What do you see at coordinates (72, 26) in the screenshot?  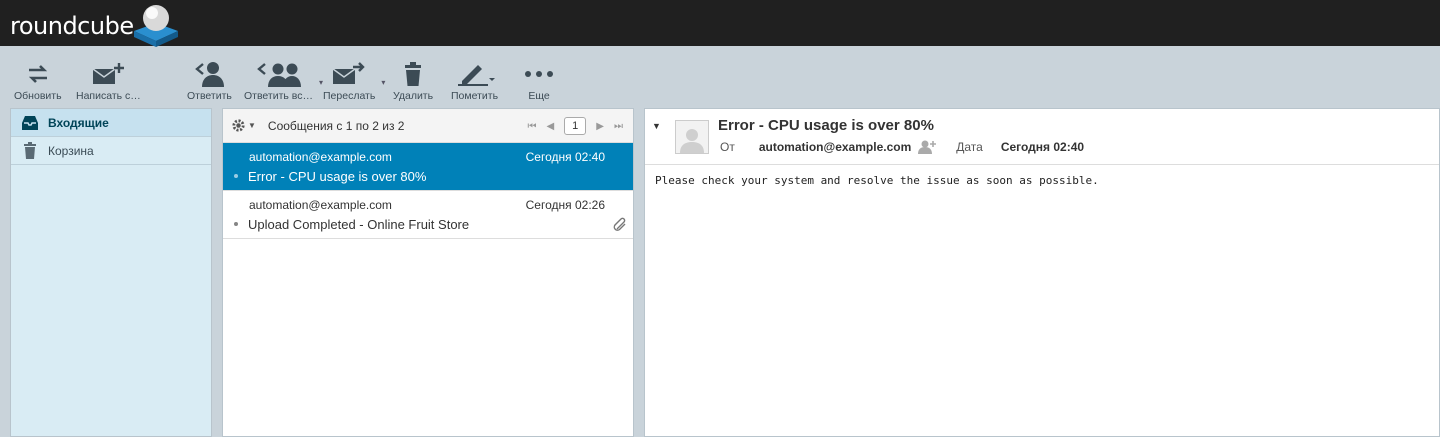 I see `logo-text: roundcube` at bounding box center [72, 26].